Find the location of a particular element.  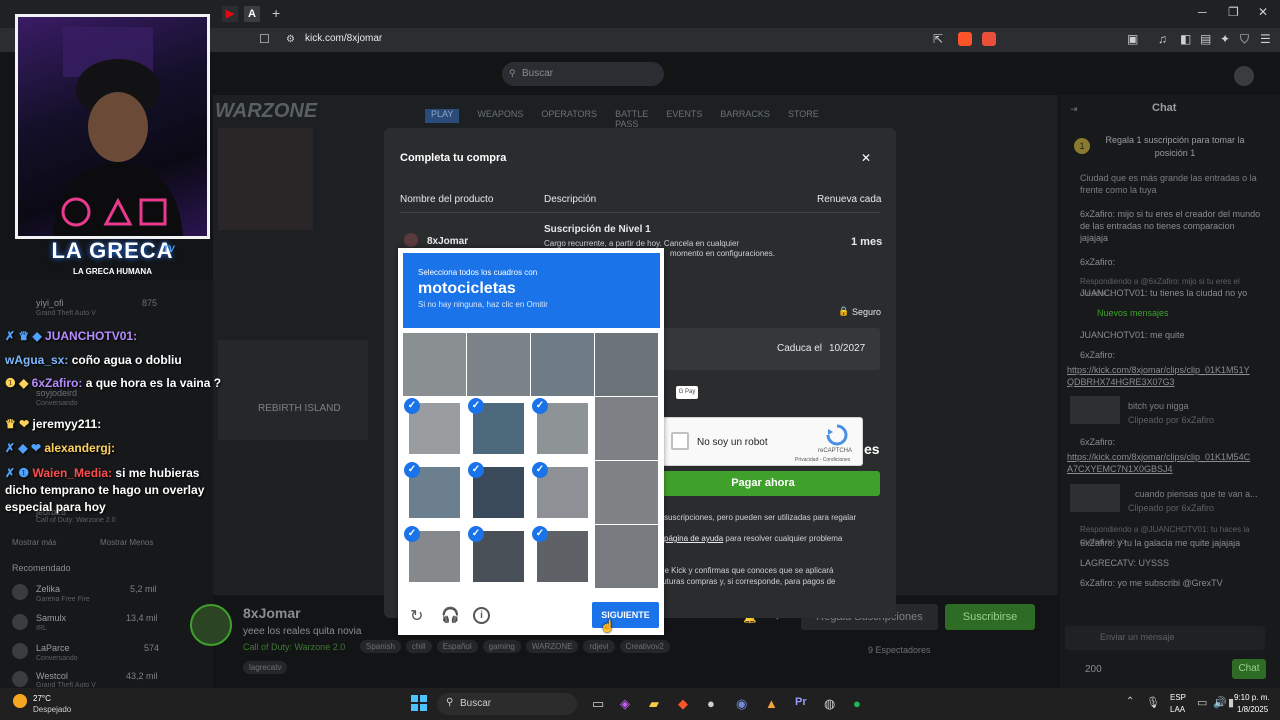

close-window-button: ✕ is located at coordinates (1263, 12).